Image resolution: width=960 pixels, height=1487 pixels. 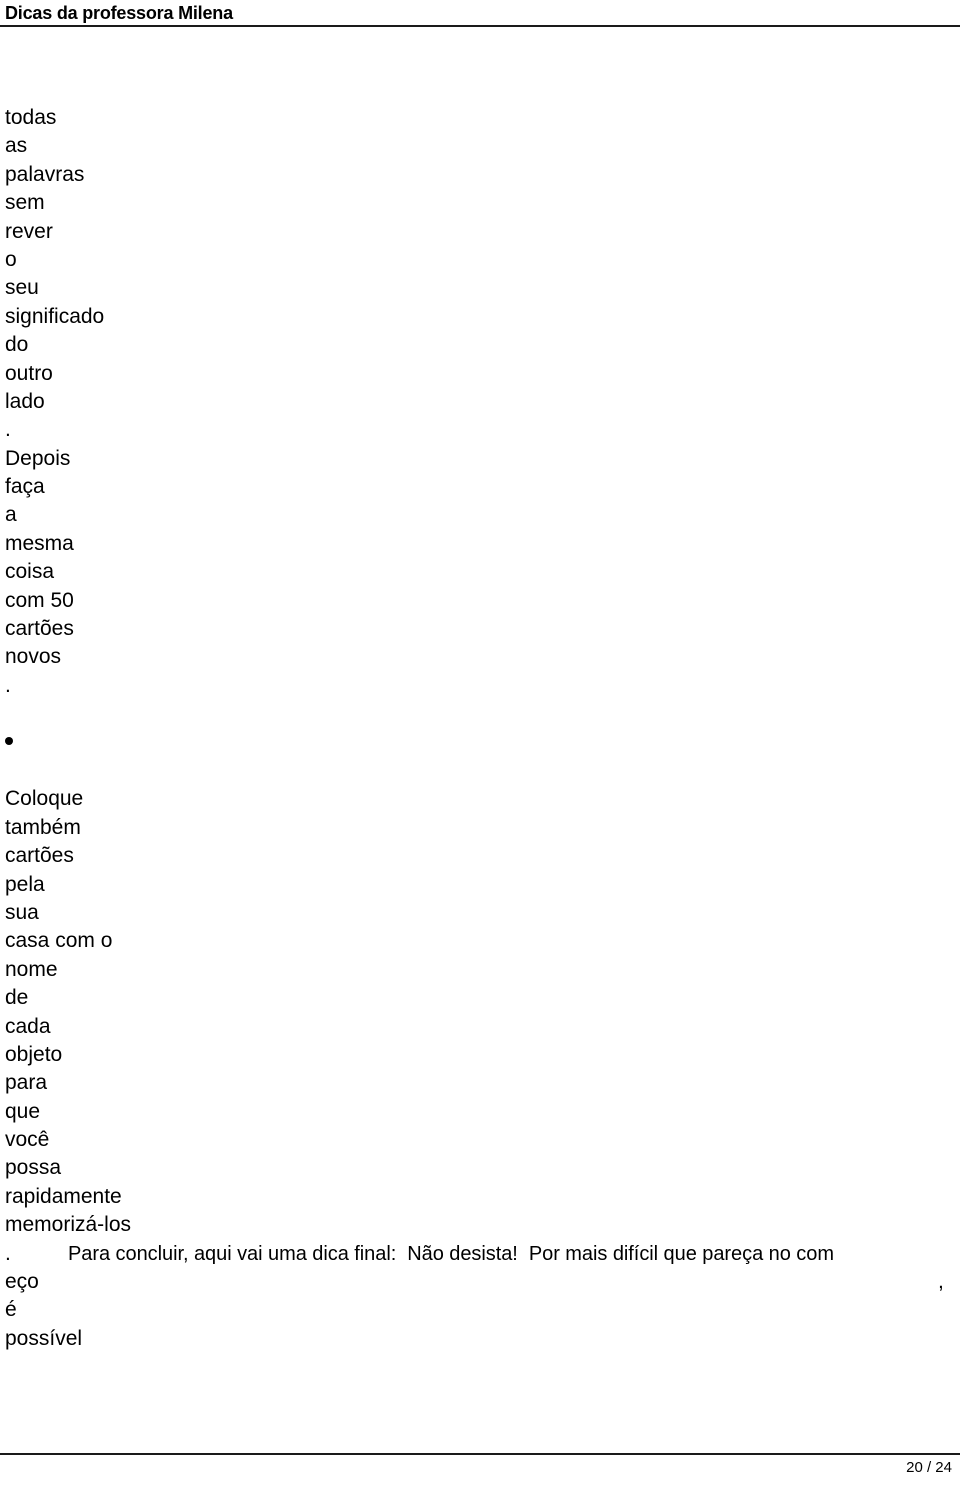 I want to click on text-line: rever, so click(x=29, y=231).